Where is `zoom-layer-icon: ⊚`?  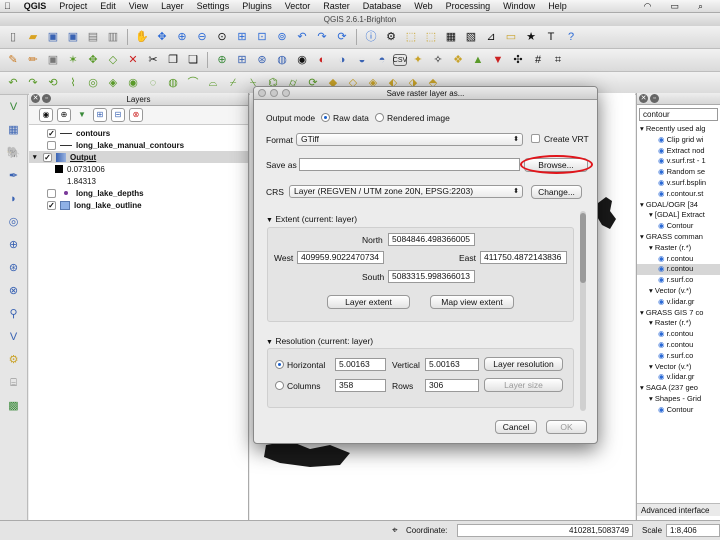 zoom-layer-icon: ⊚ is located at coordinates (282, 37).